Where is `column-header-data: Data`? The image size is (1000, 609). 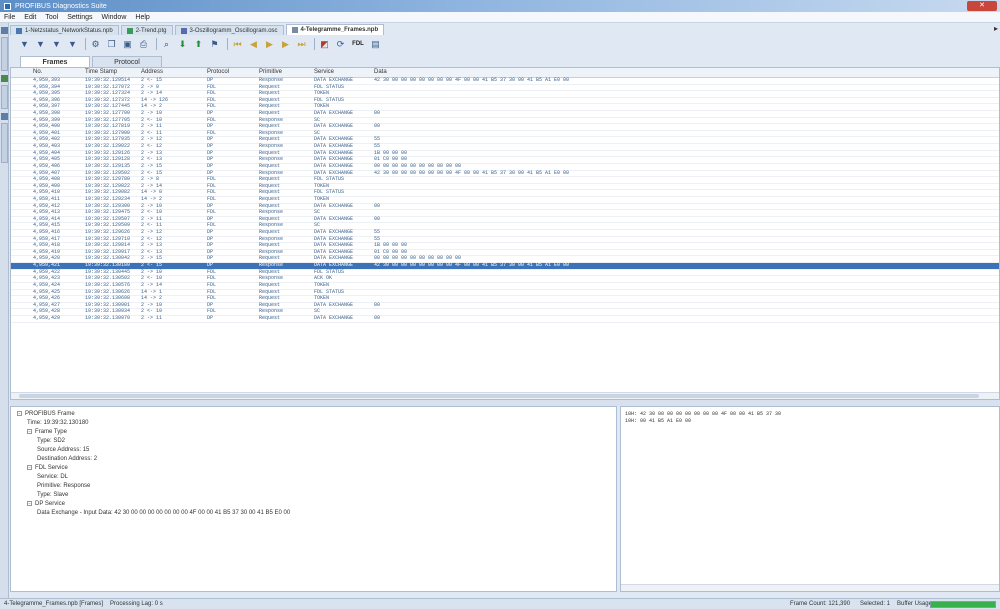 column-header-data: Data is located at coordinates (380, 72).